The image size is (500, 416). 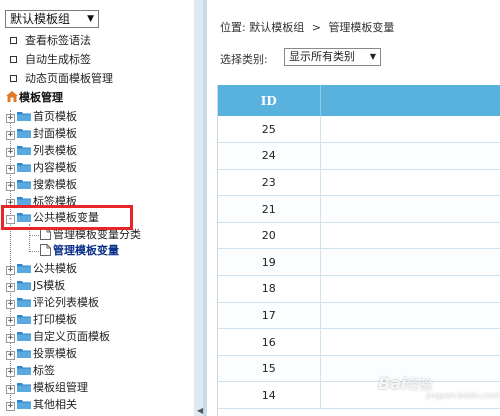 I want to click on tree-subnode-manage-template-variables: 管理模板变量, so click(x=79, y=251).